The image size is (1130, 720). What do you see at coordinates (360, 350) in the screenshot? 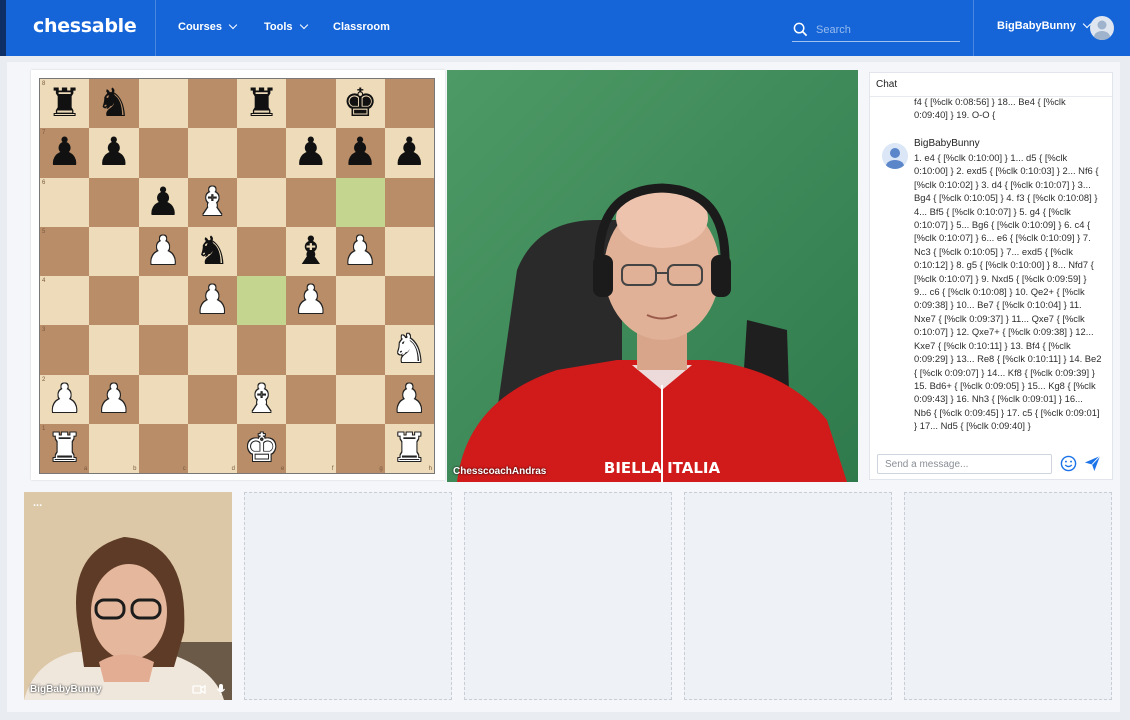
I see `square-g3` at bounding box center [360, 350].